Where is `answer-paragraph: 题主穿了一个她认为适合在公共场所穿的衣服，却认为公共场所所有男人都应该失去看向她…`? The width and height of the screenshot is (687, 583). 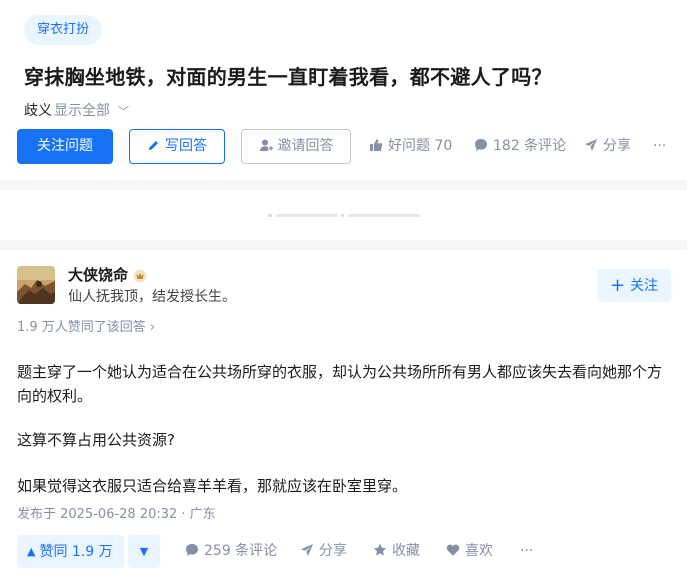 answer-paragraph: 题主穿了一个她认为适合在公共场所穿的衣服，却认为公共场所所有男人都应该失去看向她… is located at coordinates (340, 384).